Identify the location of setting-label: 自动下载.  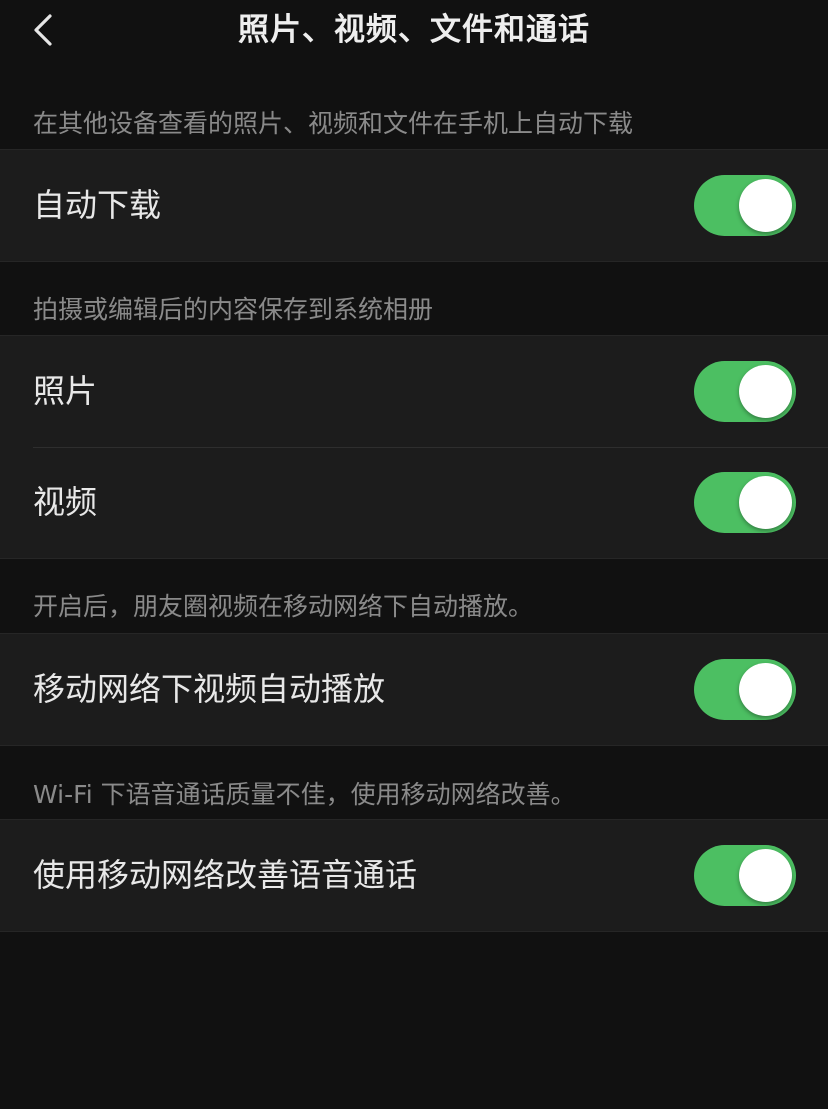
(97, 205).